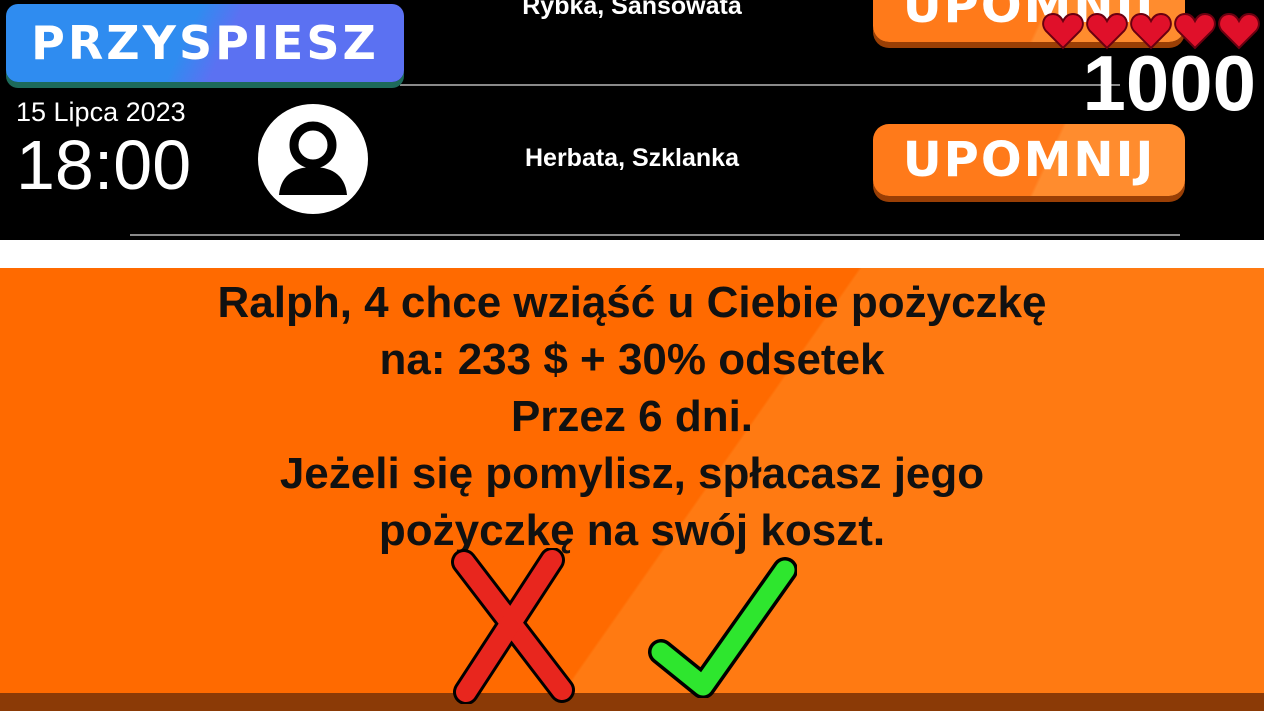  Describe the element at coordinates (1063, 31) in the screenshot. I see `heart-icon` at that location.